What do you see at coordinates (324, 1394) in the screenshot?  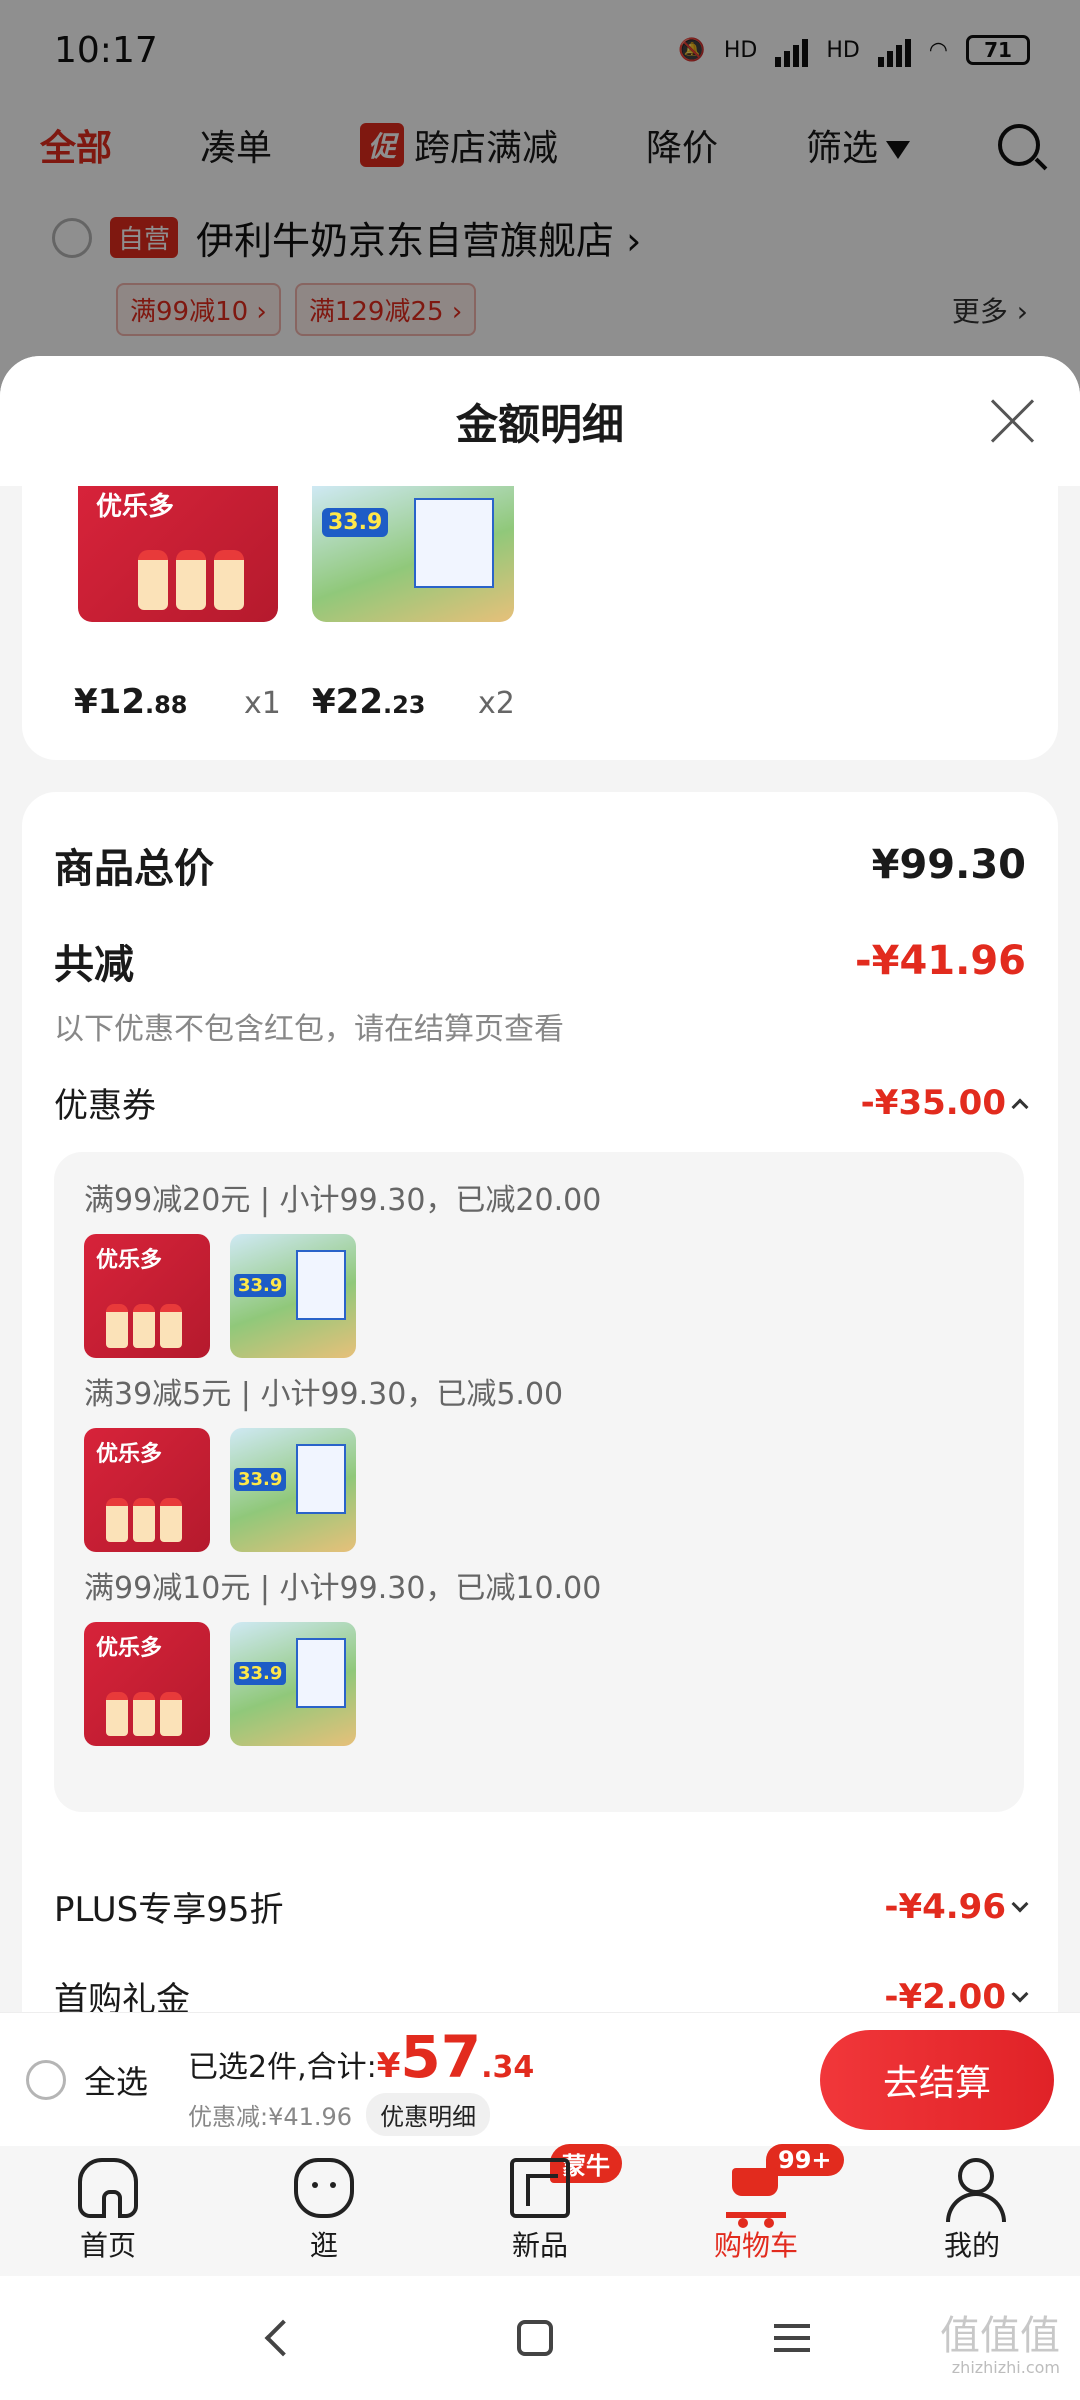 I see `coupon-detail-line: 满39减5元 | 小计99.30，已减5.00` at bounding box center [324, 1394].